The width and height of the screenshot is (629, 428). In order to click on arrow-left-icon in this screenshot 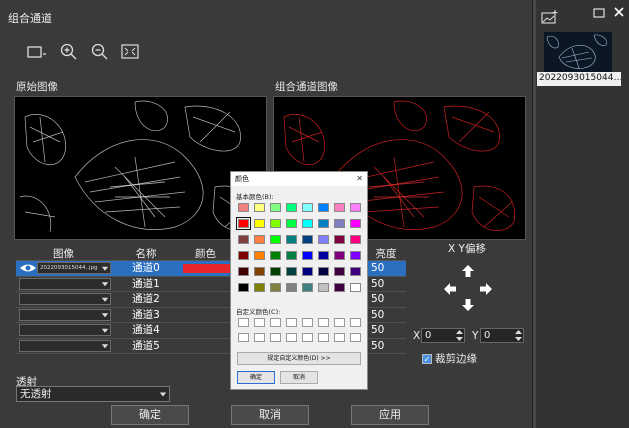, I will do `click(450, 289)`.